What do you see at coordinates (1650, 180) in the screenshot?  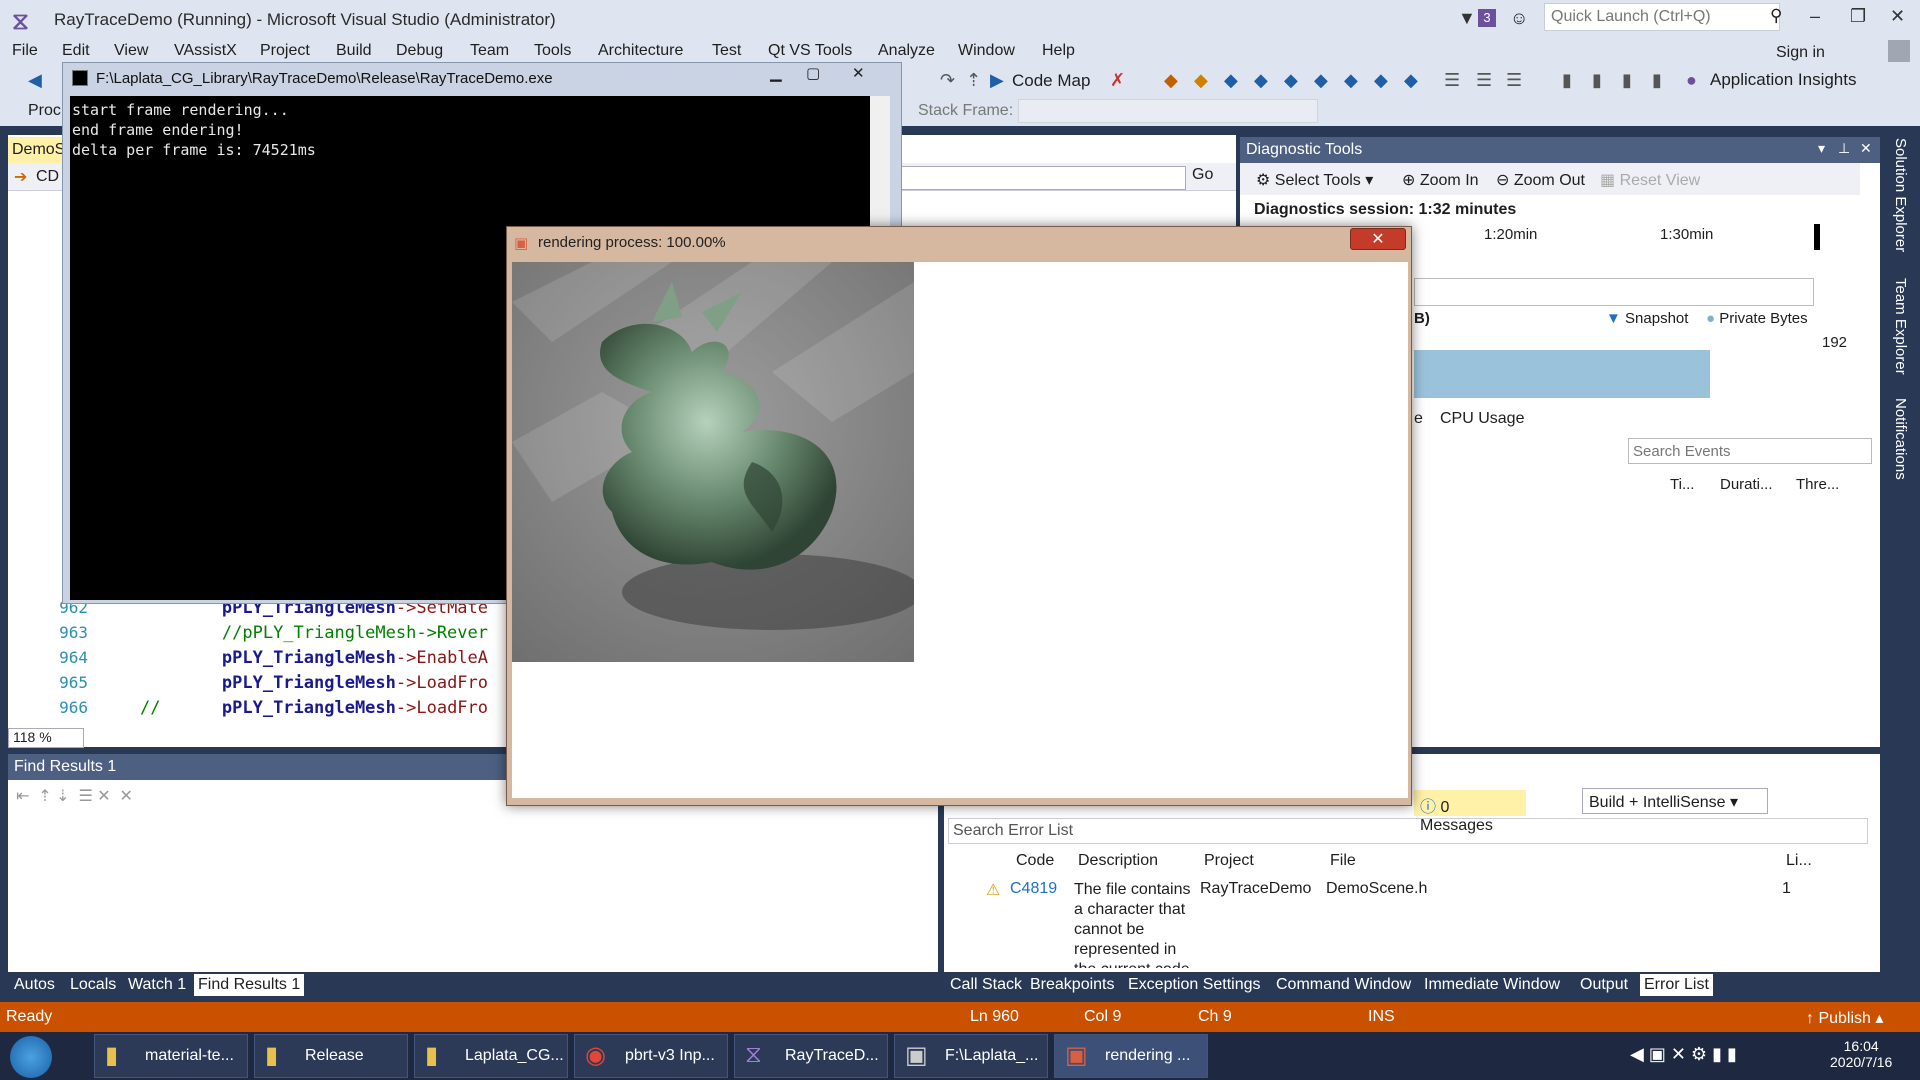 I see `reset-view-button: ▦ Reset View` at bounding box center [1650, 180].